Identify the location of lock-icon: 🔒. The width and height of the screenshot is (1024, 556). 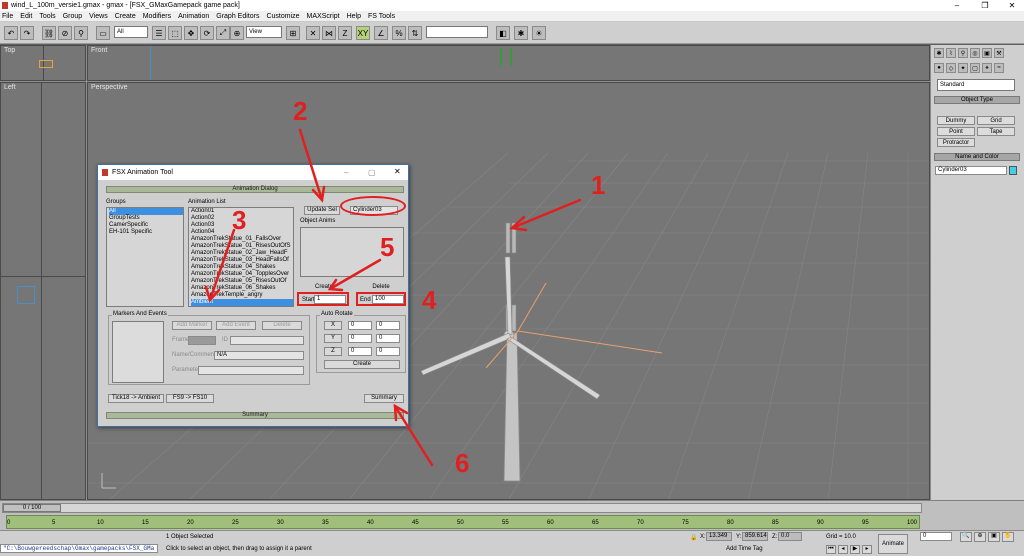
(693, 537).